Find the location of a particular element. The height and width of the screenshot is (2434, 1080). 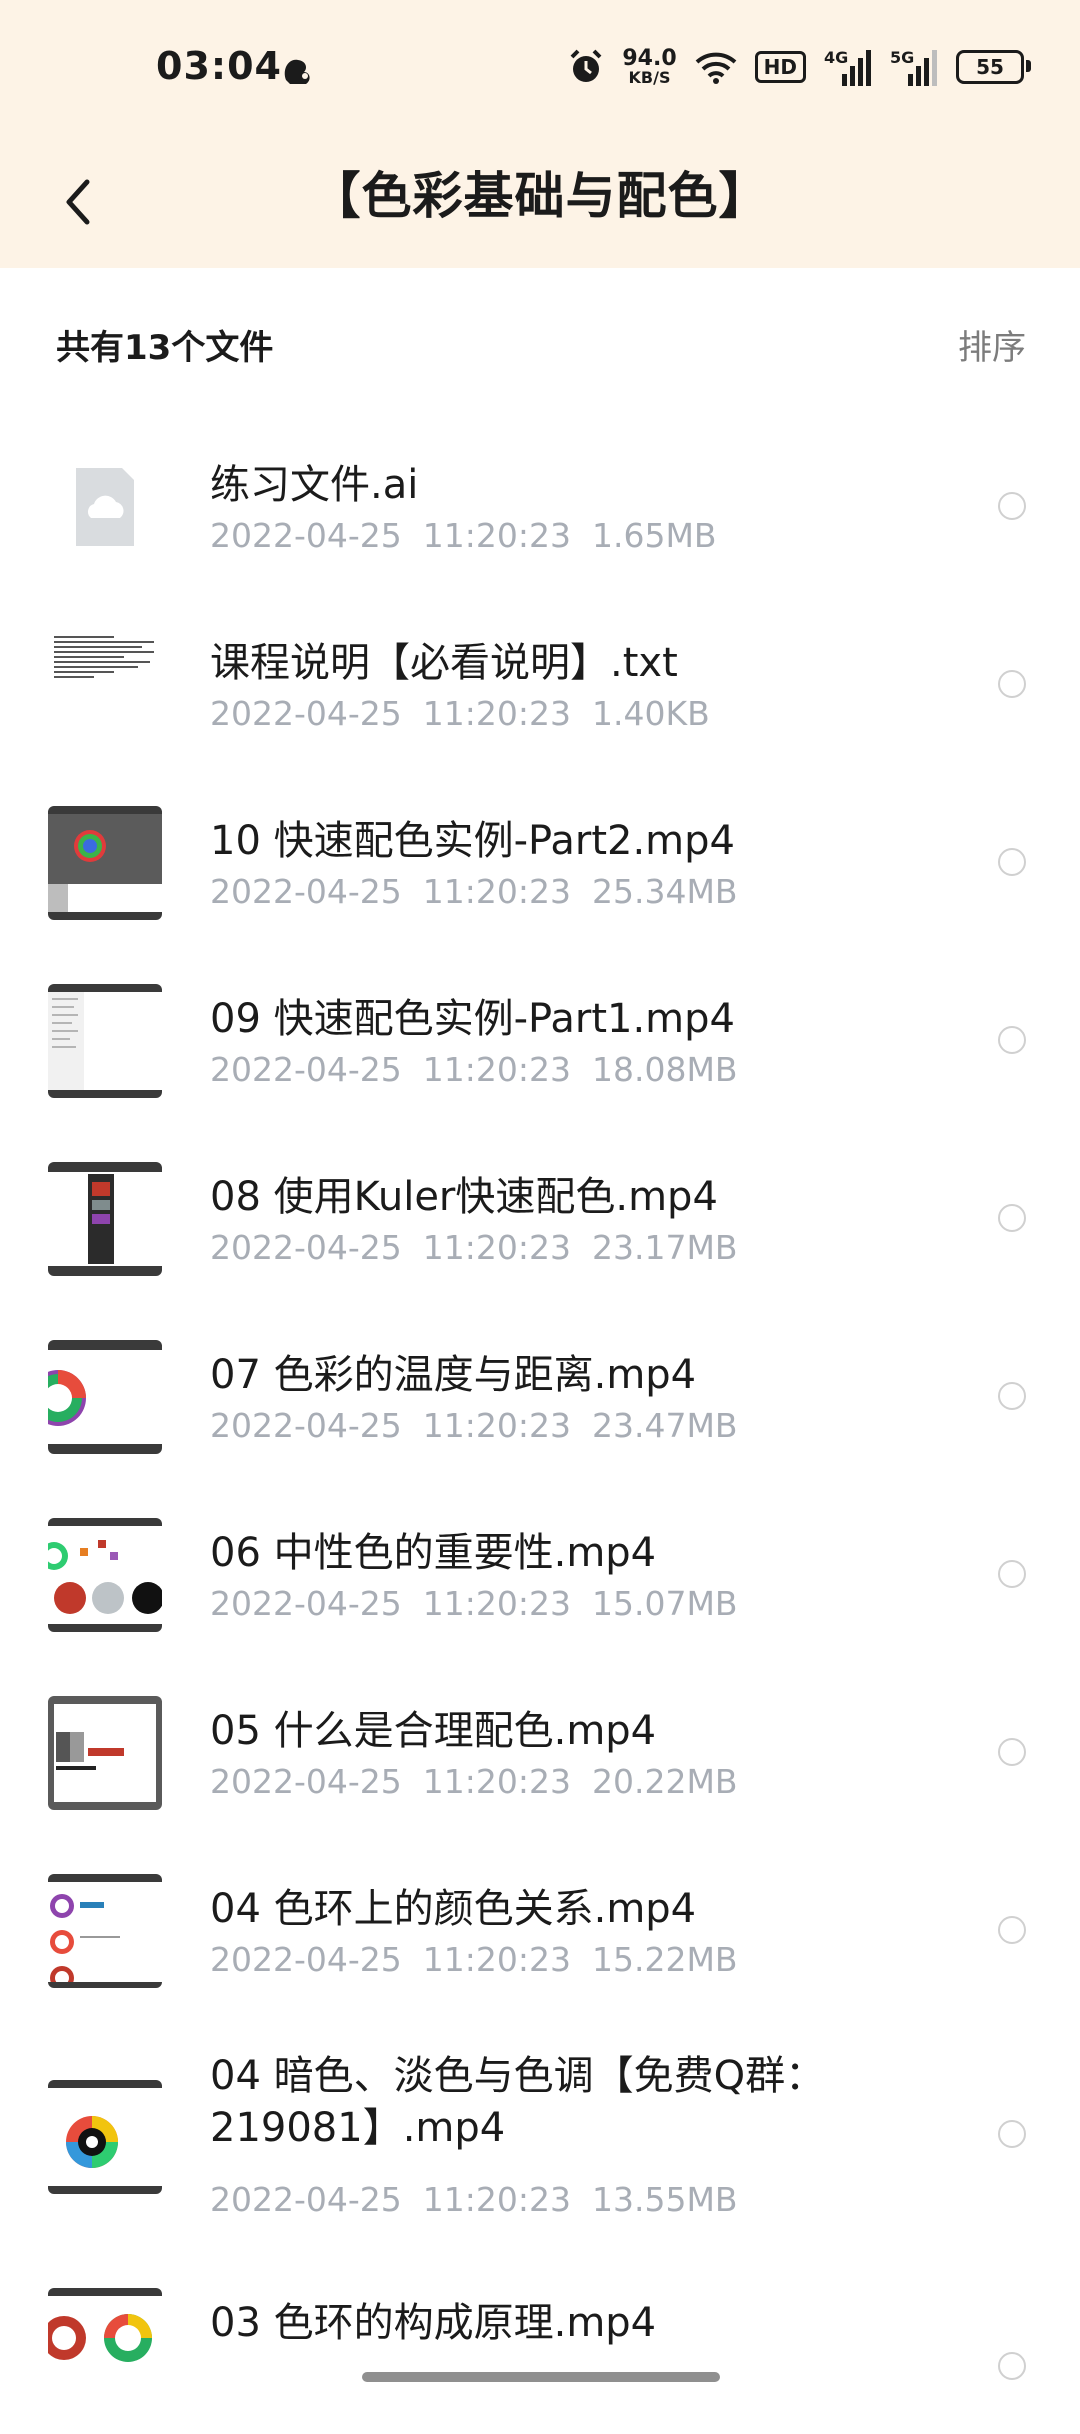

status-icons: 94.0 KB/S HD 4G 5G 55 is located at coordinates (799, 67).